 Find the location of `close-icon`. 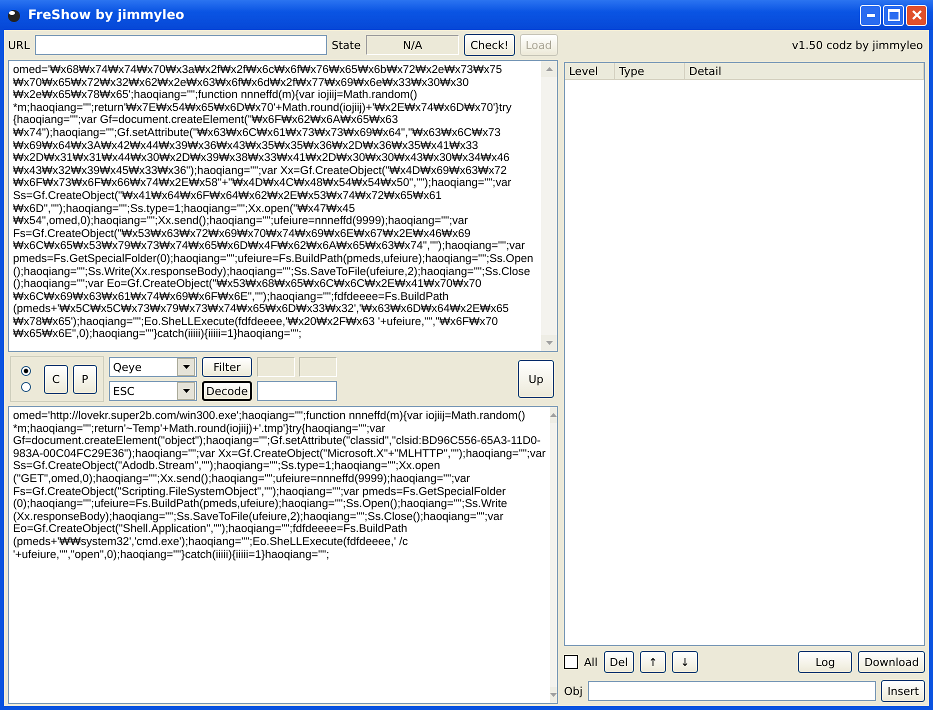

close-icon is located at coordinates (917, 15).